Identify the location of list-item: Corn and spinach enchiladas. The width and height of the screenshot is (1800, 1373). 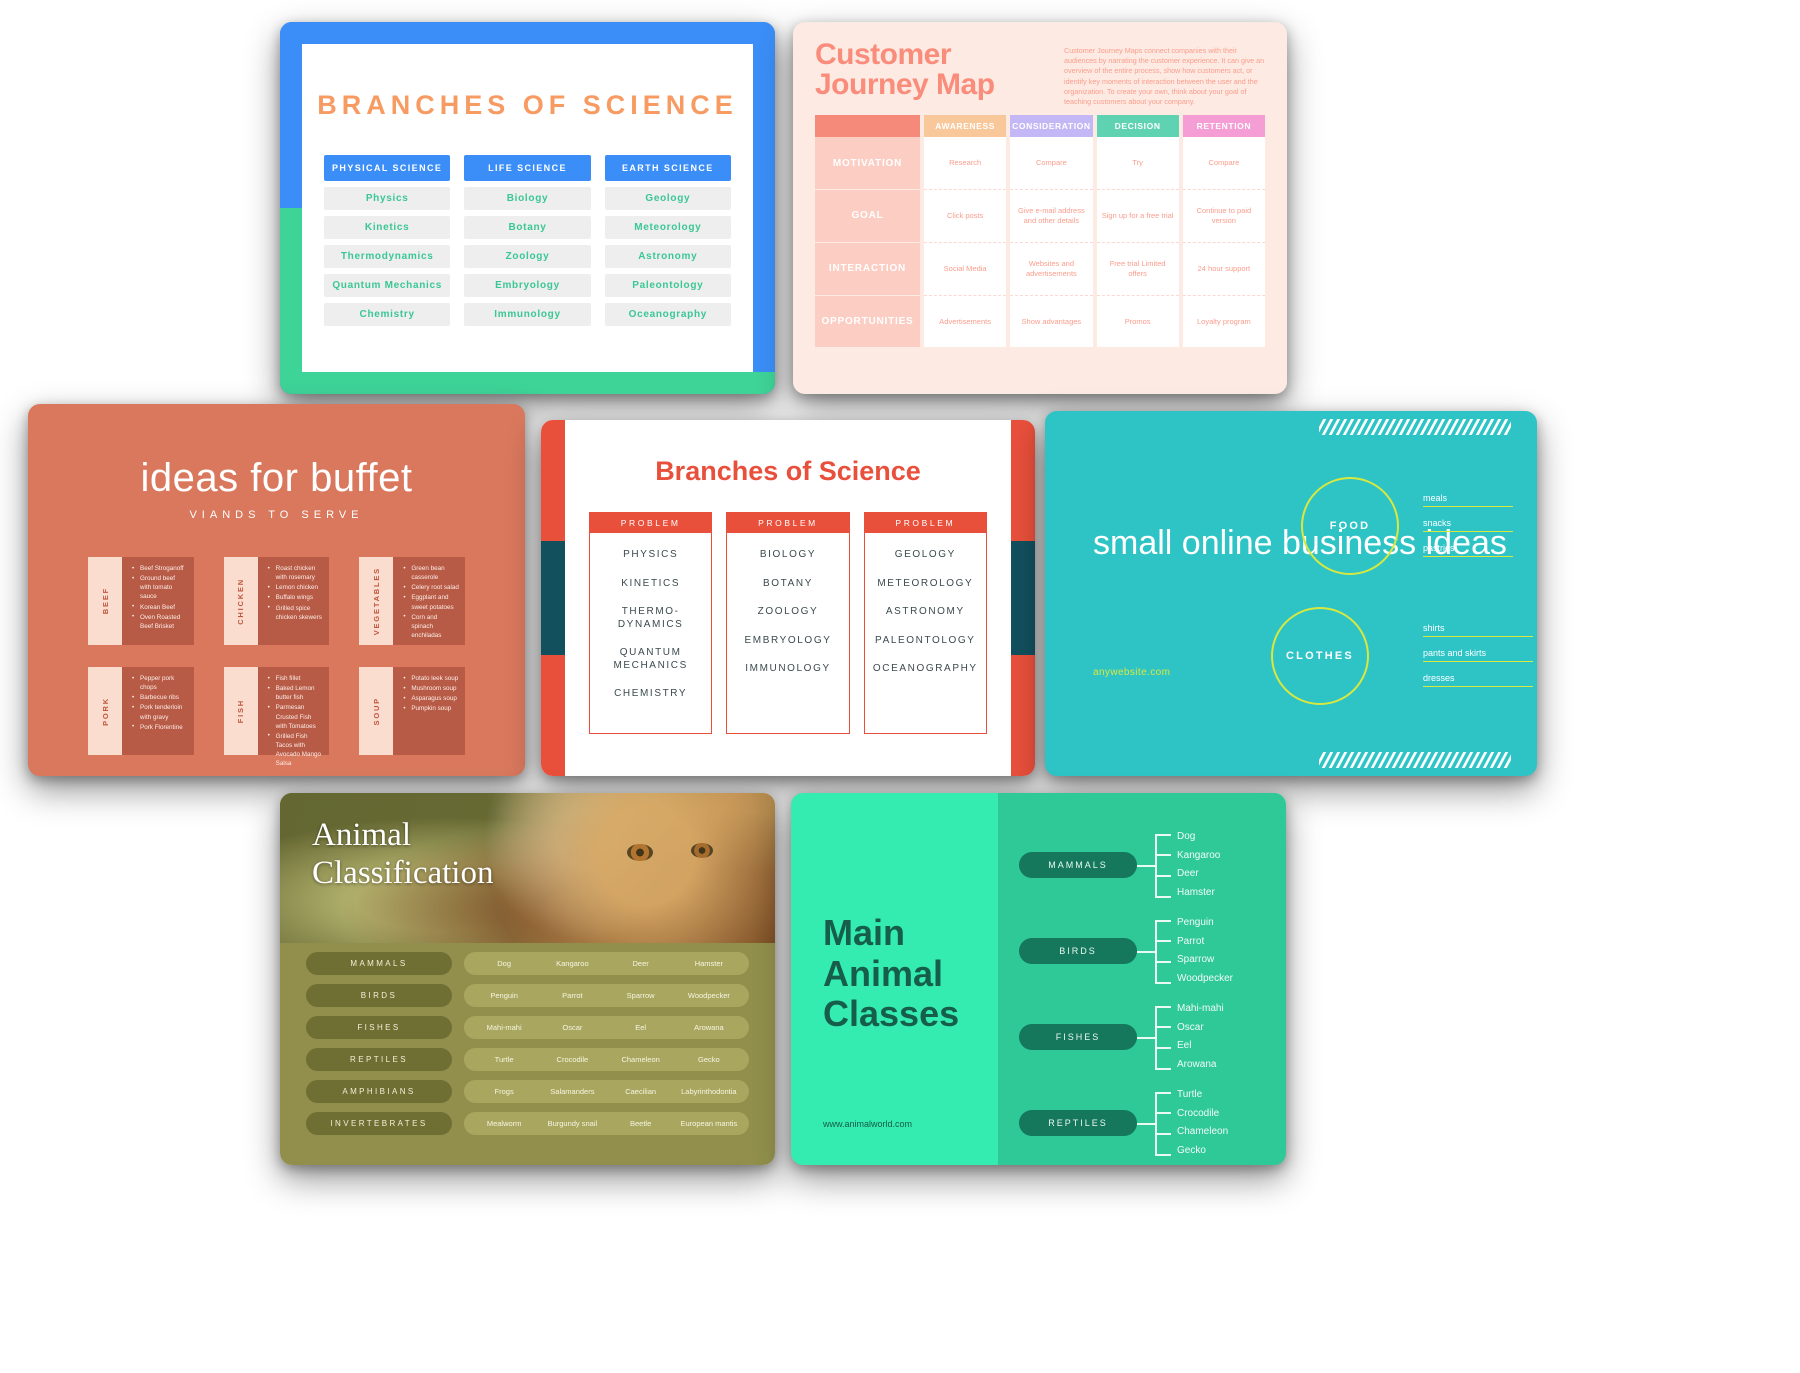
(431, 626).